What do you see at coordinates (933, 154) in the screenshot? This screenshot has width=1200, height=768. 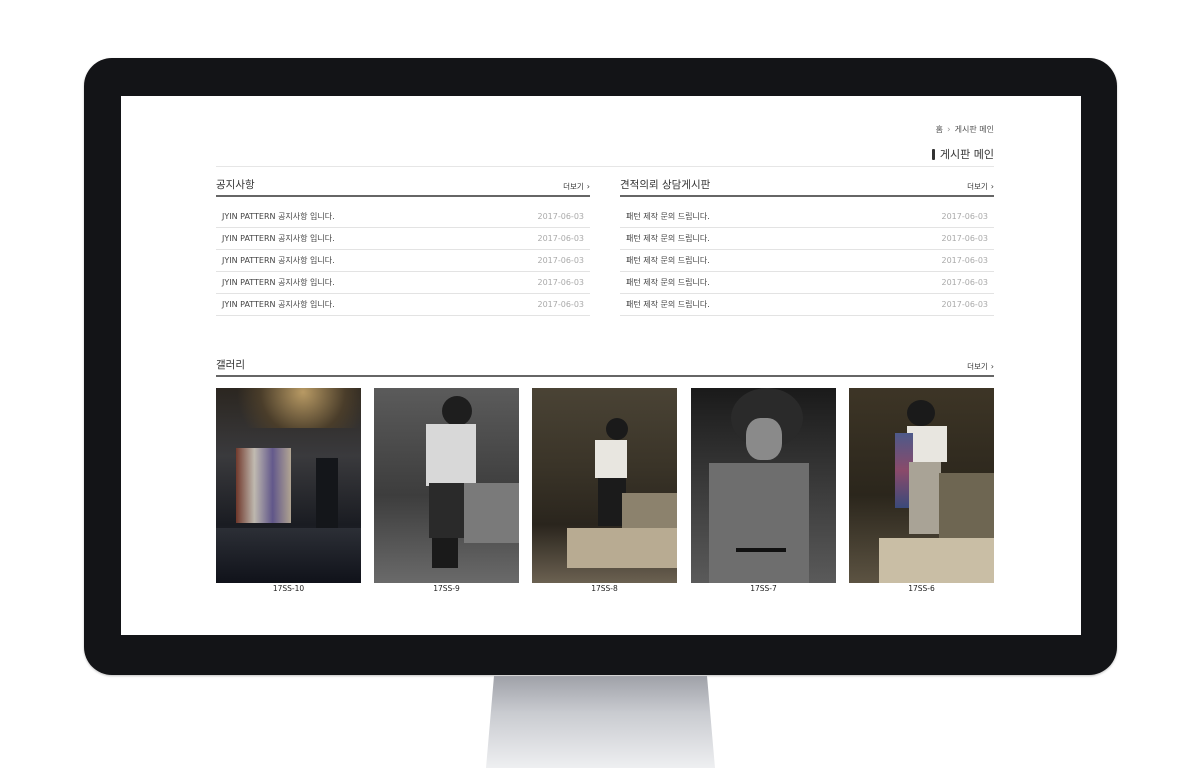 I see `title-marker` at bounding box center [933, 154].